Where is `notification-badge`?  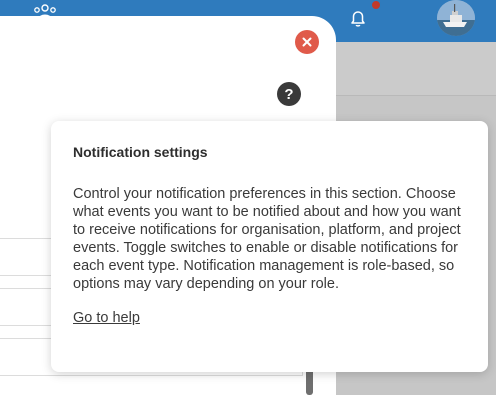
notification-badge is located at coordinates (376, 5).